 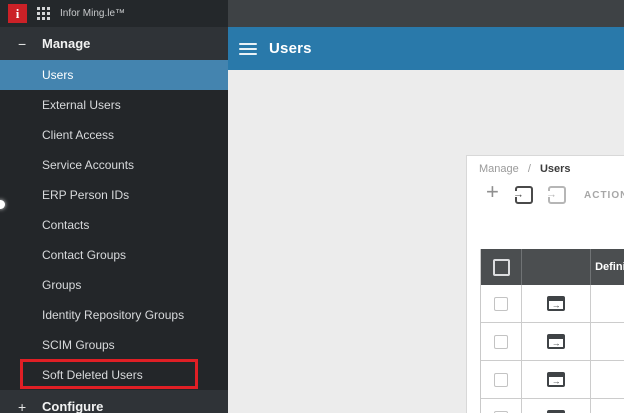 What do you see at coordinates (114, 401) in the screenshot?
I see `sidebar-section-configure: + Configure` at bounding box center [114, 401].